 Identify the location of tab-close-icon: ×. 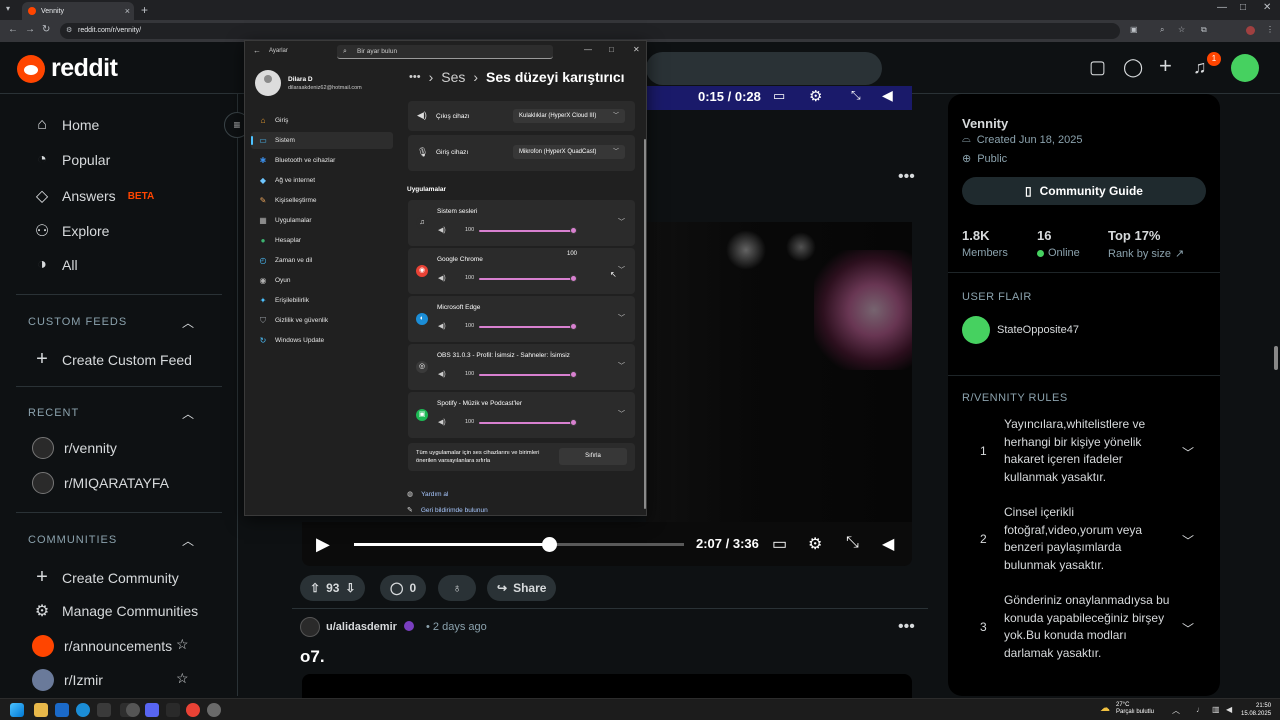
(127, 11).